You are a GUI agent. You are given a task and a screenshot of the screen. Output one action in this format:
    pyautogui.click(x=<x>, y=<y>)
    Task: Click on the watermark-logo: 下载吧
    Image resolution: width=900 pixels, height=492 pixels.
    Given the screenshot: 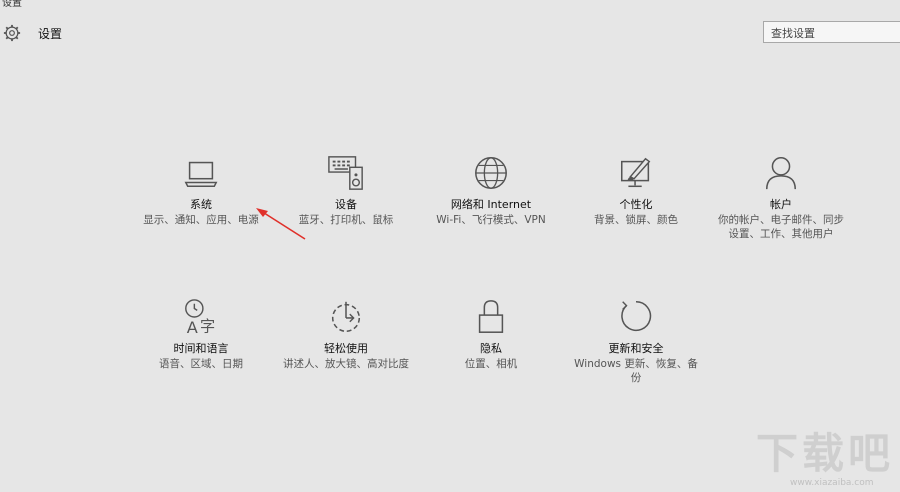 What is the action you would take?
    pyautogui.click(x=825, y=450)
    